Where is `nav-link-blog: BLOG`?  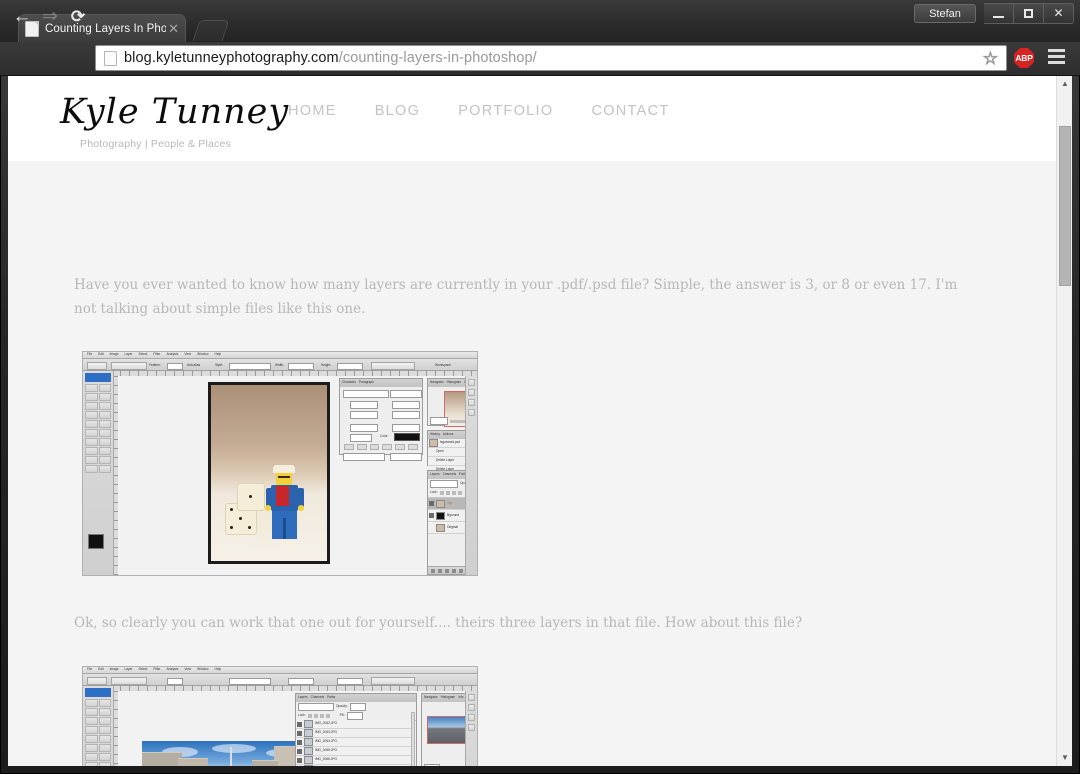 nav-link-blog: BLOG is located at coordinates (398, 111).